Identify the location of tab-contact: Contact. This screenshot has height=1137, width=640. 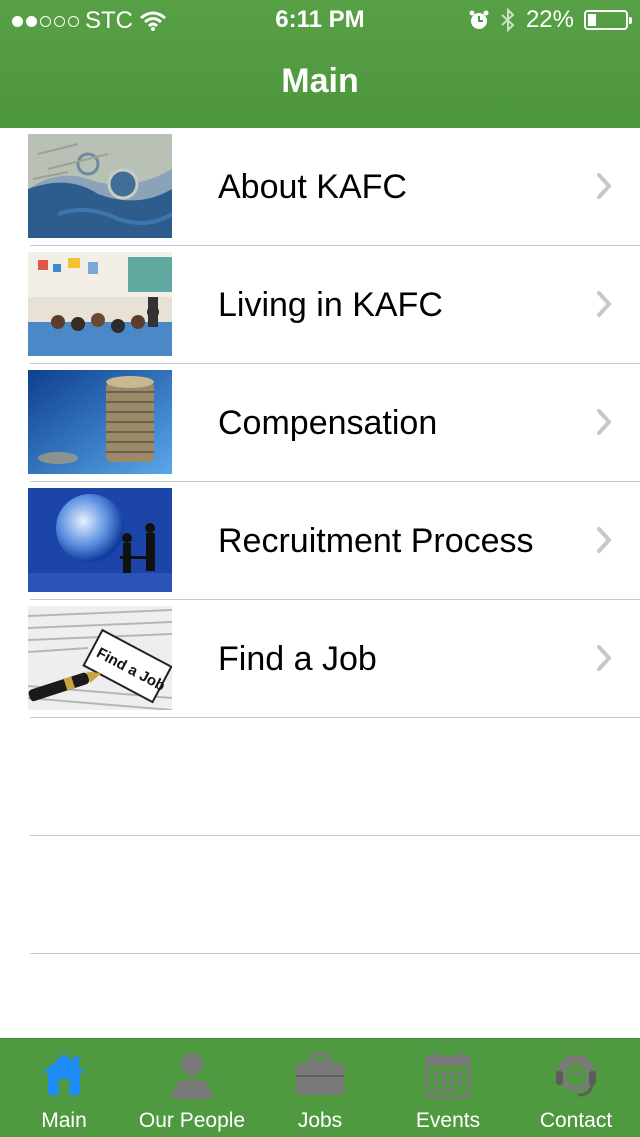
(576, 1088).